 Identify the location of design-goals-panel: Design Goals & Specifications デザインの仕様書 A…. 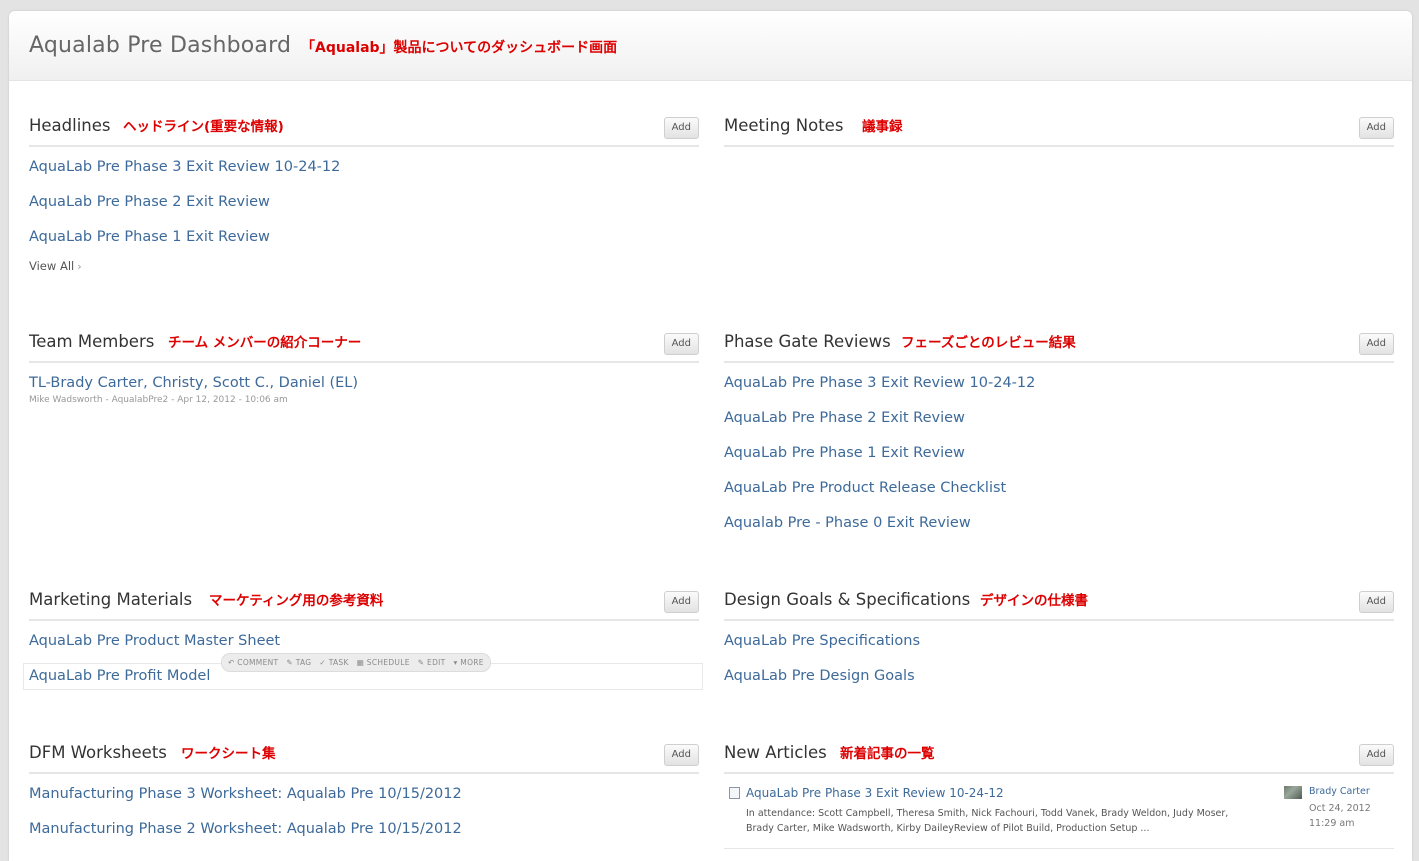
(1059, 639).